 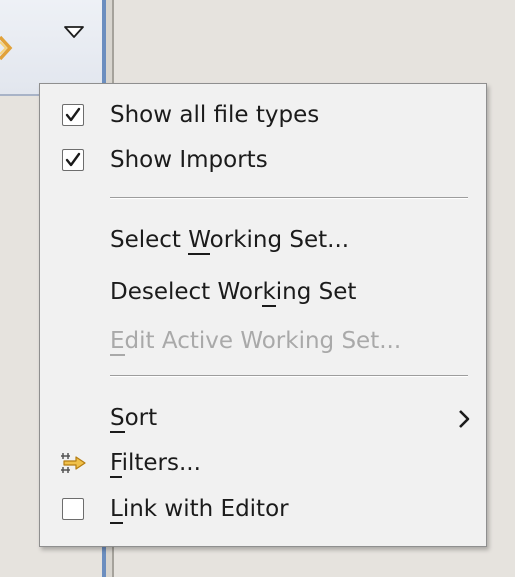 I want to click on filters-icon, so click(x=73, y=463).